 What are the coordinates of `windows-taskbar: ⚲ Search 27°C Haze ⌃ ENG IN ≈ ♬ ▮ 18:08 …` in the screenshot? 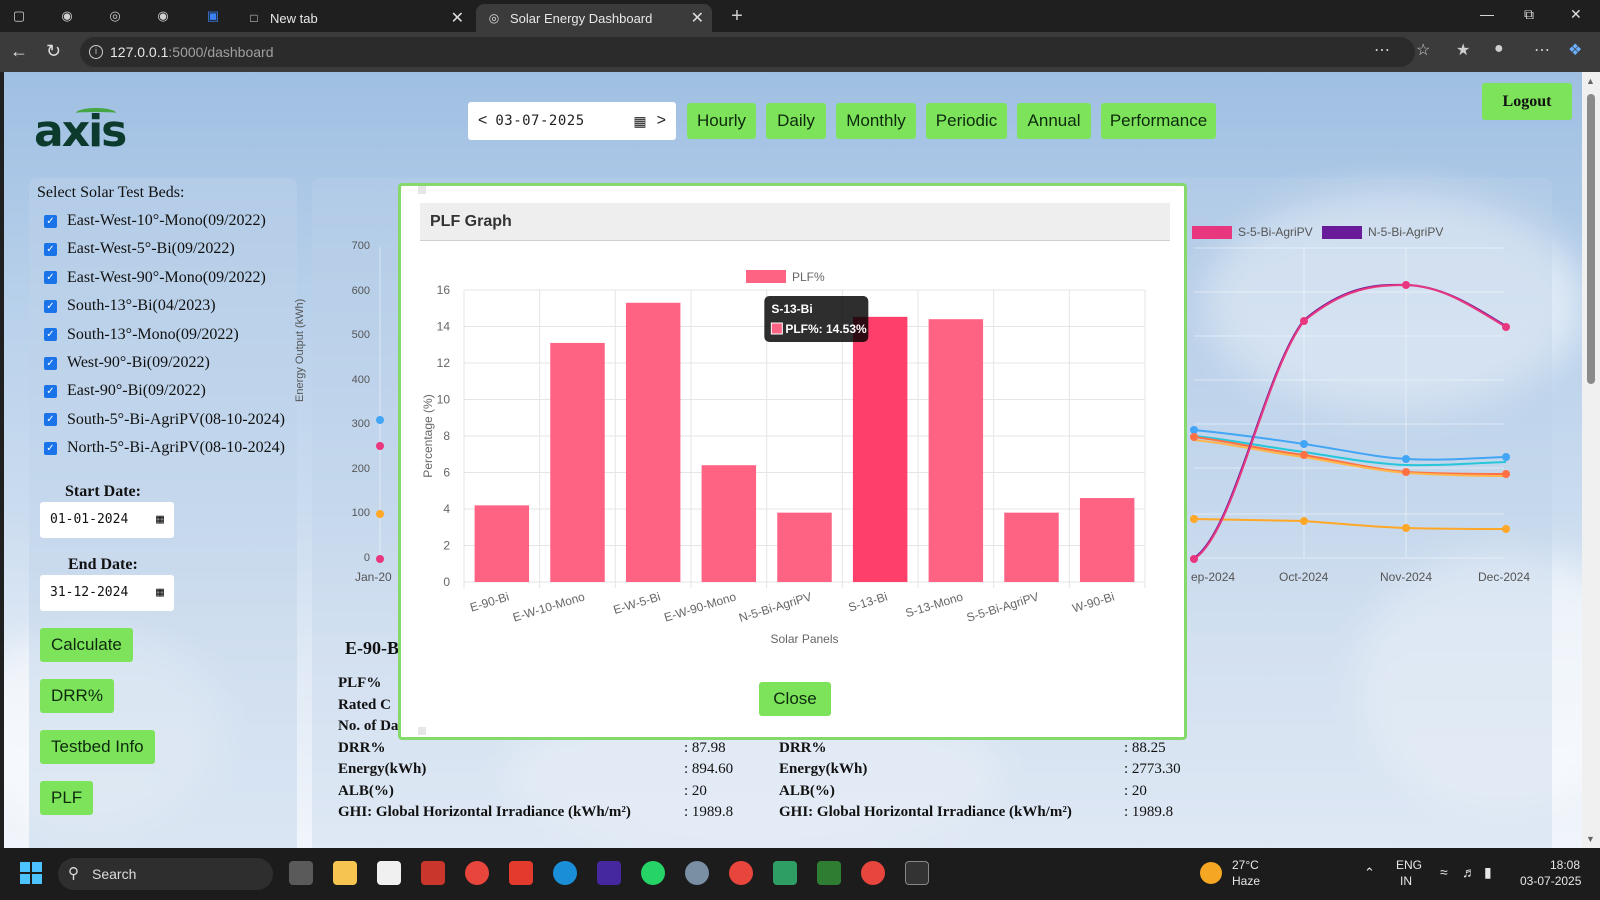 It's located at (800, 874).